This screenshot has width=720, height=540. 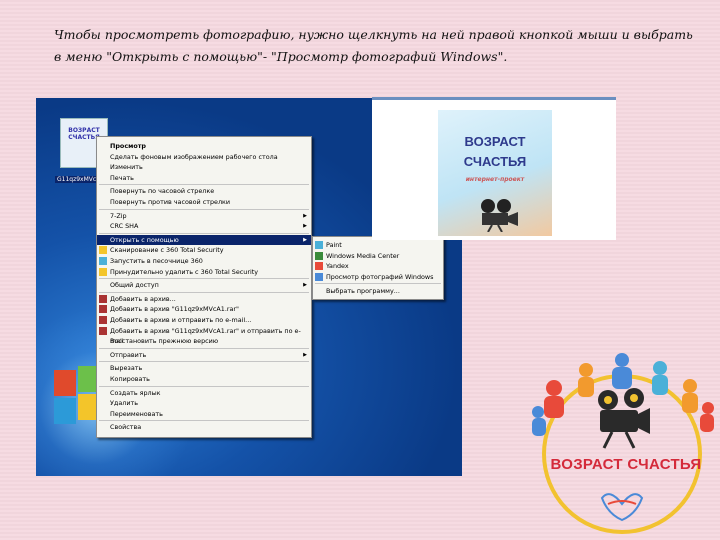 I want to click on submenu-item-label: Paint, so click(x=334, y=245).